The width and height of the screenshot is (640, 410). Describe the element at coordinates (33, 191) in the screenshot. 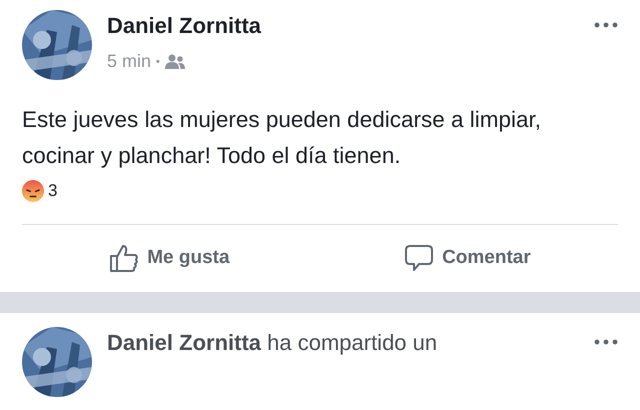

I see `angry-face-icon` at that location.